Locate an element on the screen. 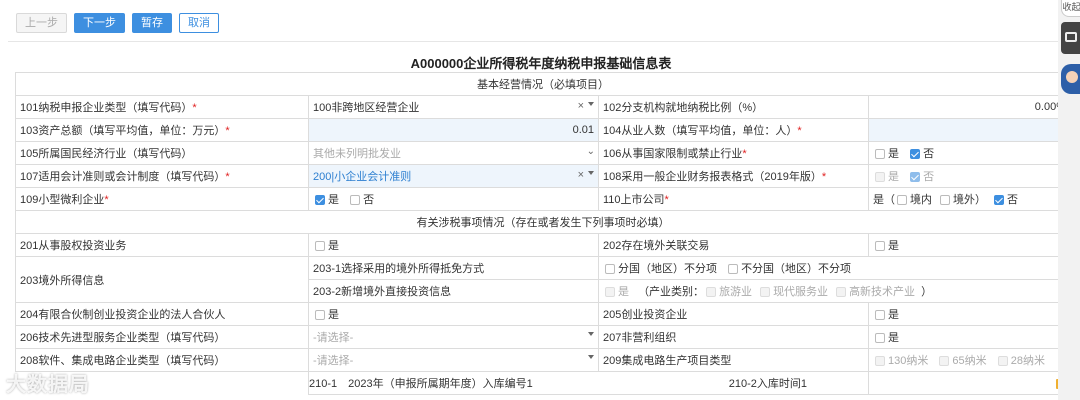  row-106-options: 是 否 is located at coordinates (969, 153).